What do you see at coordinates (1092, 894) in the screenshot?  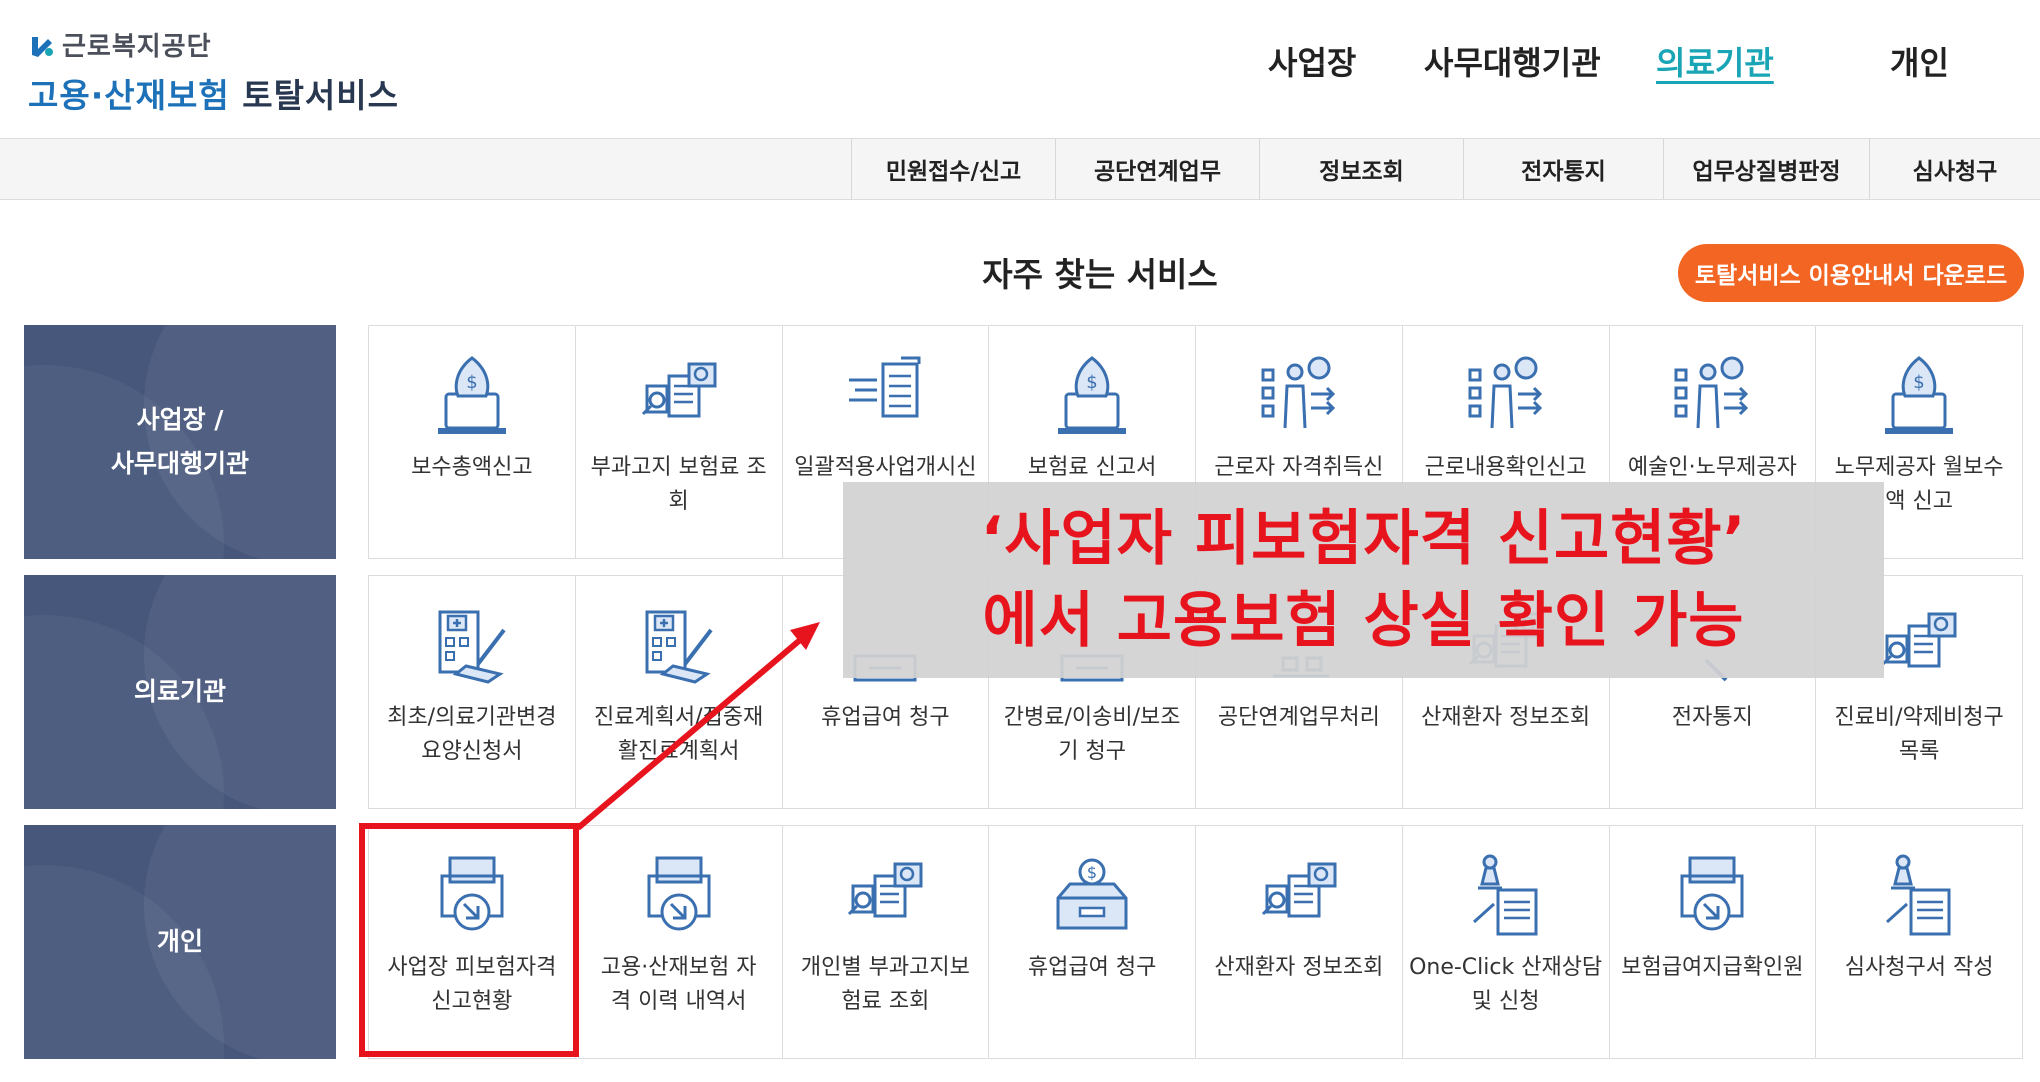 I see `coin-box-icon: $` at bounding box center [1092, 894].